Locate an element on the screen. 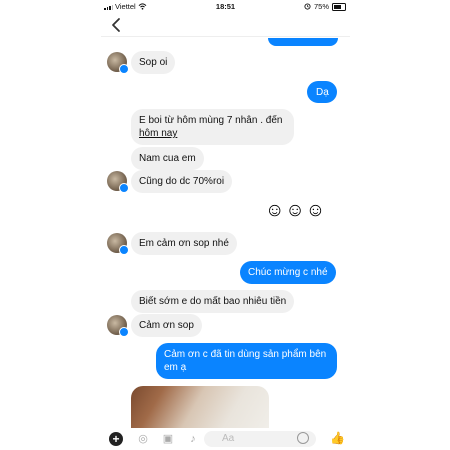 The image size is (450, 450). battery-percent: 75% is located at coordinates (321, 6).